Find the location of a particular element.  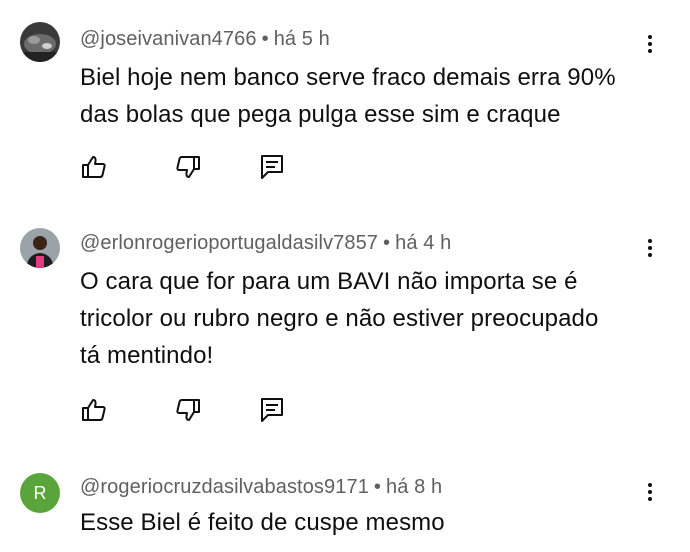

comment-meta: @erlonrogerioportugaldasilv7857 • há 4 h is located at coordinates (265, 243).